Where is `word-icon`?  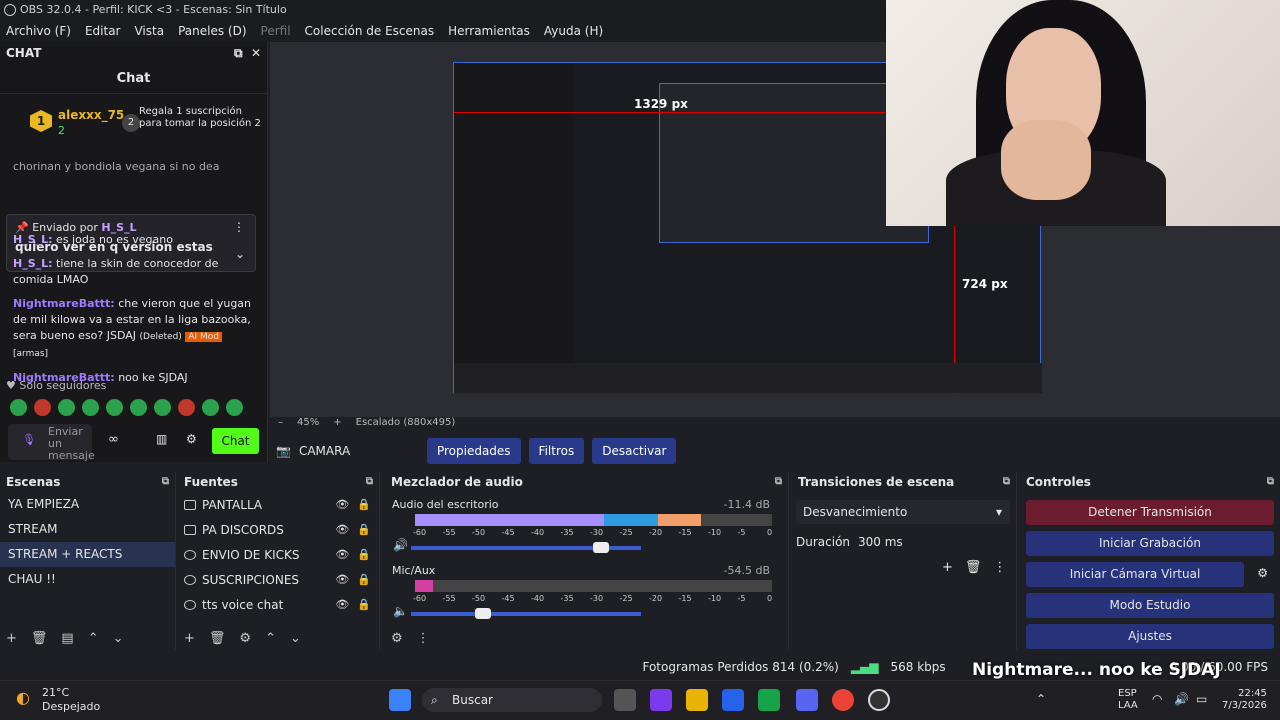 word-icon is located at coordinates (733, 700).